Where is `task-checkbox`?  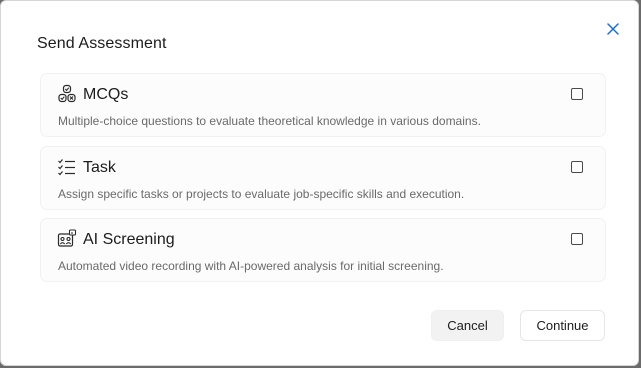
task-checkbox is located at coordinates (577, 167).